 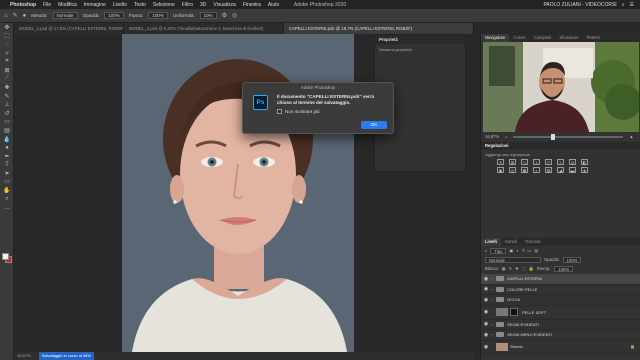 I want to click on path-select-tool-icon: ➤, so click(x=7, y=173).